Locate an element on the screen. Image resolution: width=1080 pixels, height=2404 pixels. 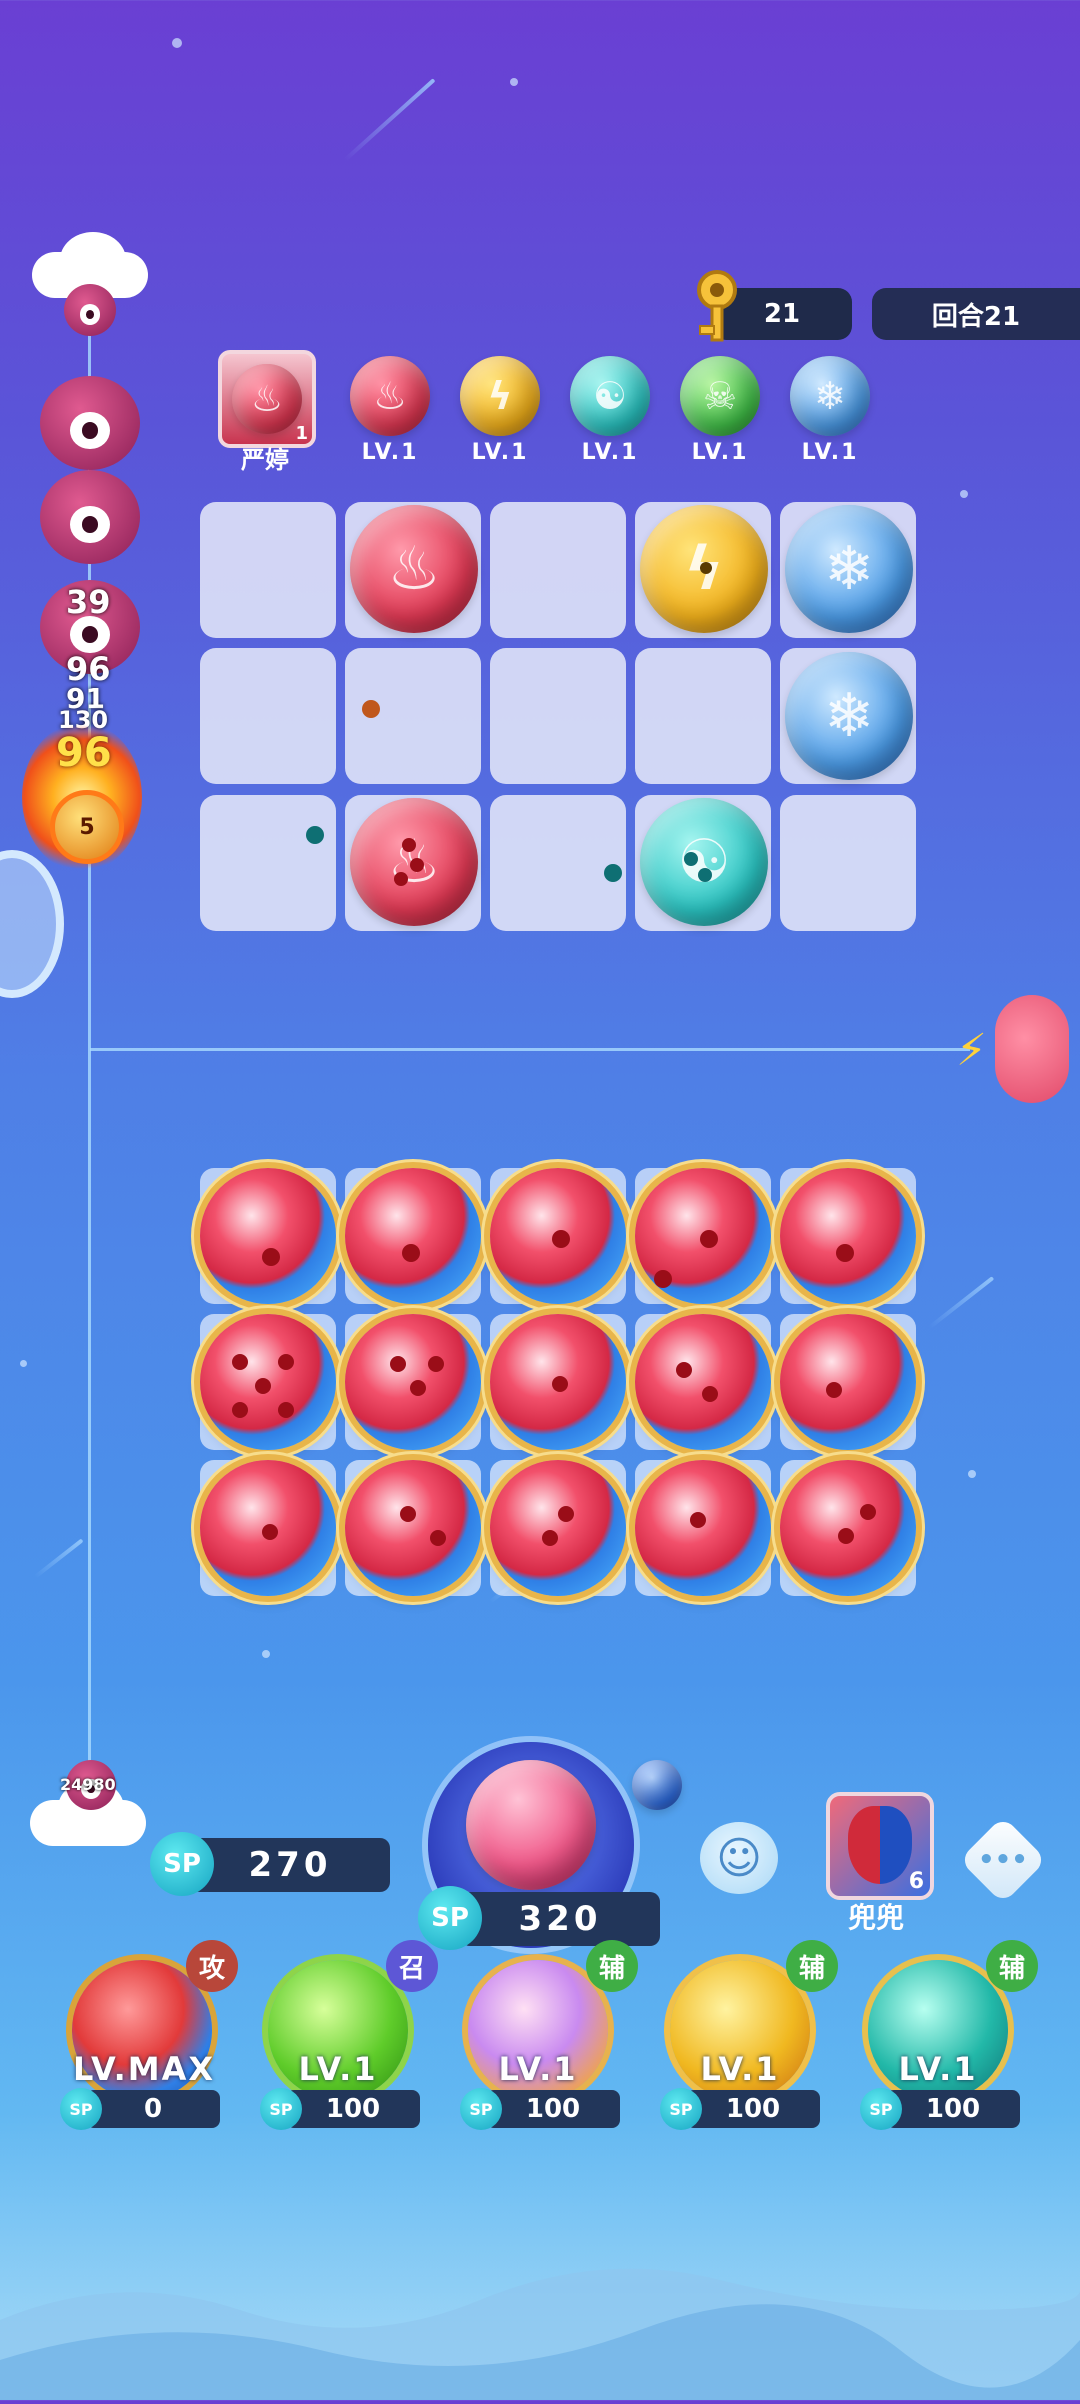
damage-number: 96 is located at coordinates (84, 753).